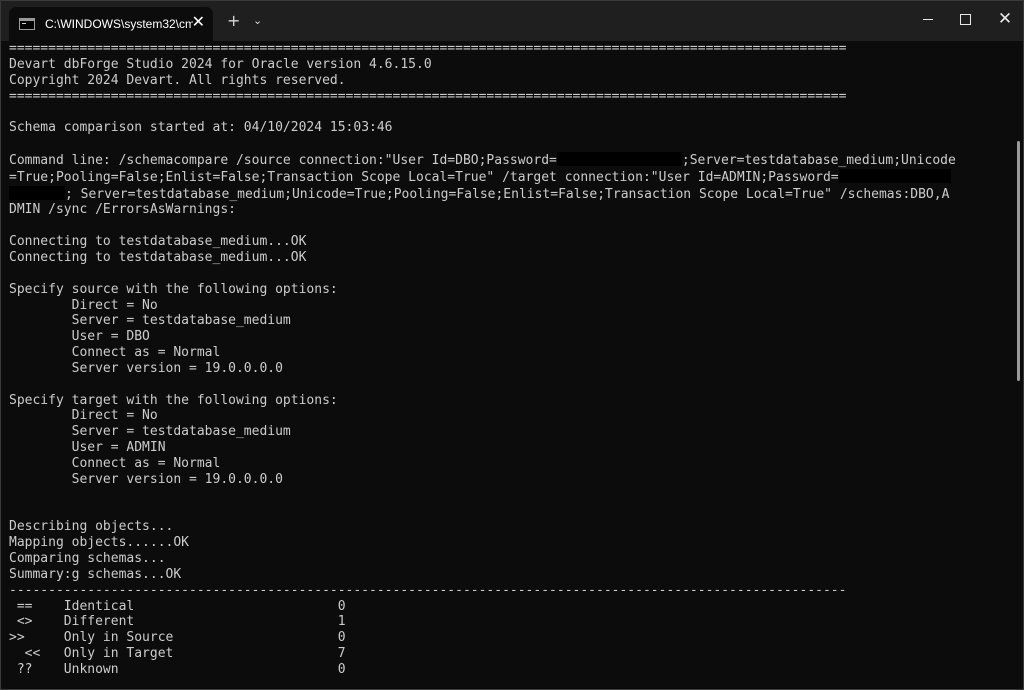 The image size is (1024, 690). I want to click on maximize-icon, so click(965, 19).